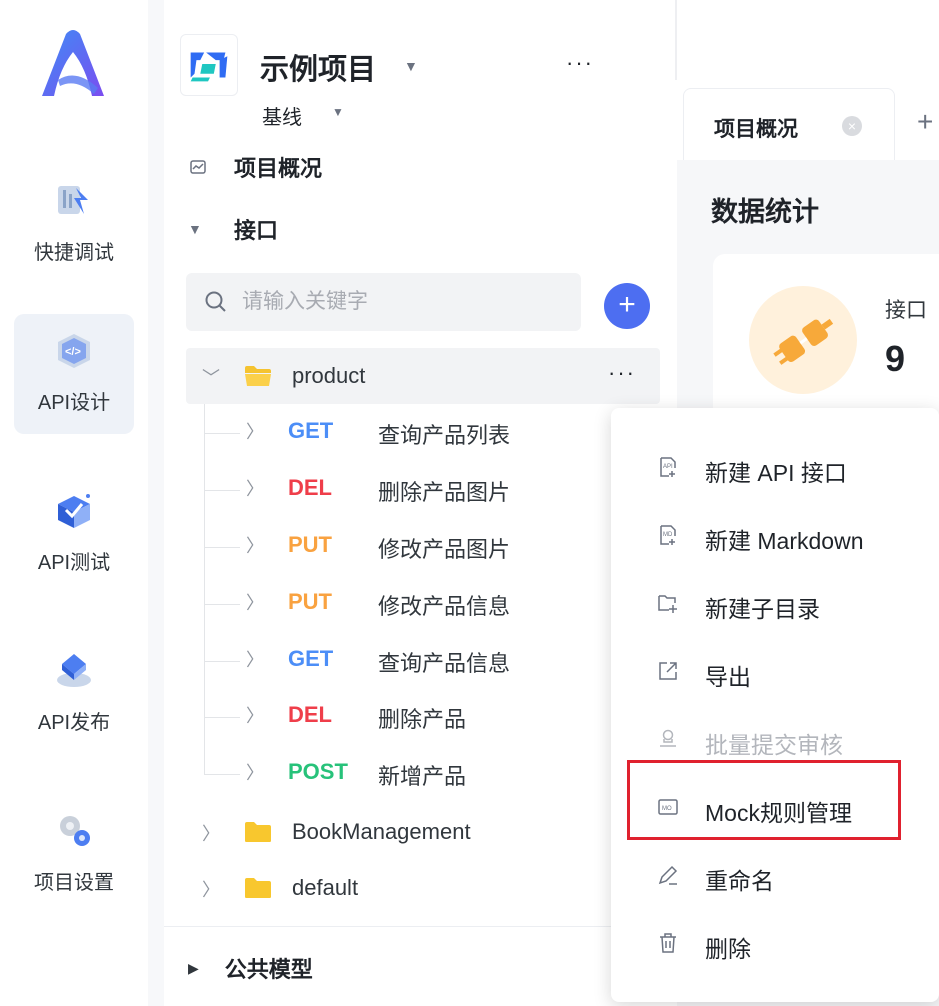  What do you see at coordinates (74, 374) in the screenshot?
I see `rail-item-api-design: </> API设计` at bounding box center [74, 374].